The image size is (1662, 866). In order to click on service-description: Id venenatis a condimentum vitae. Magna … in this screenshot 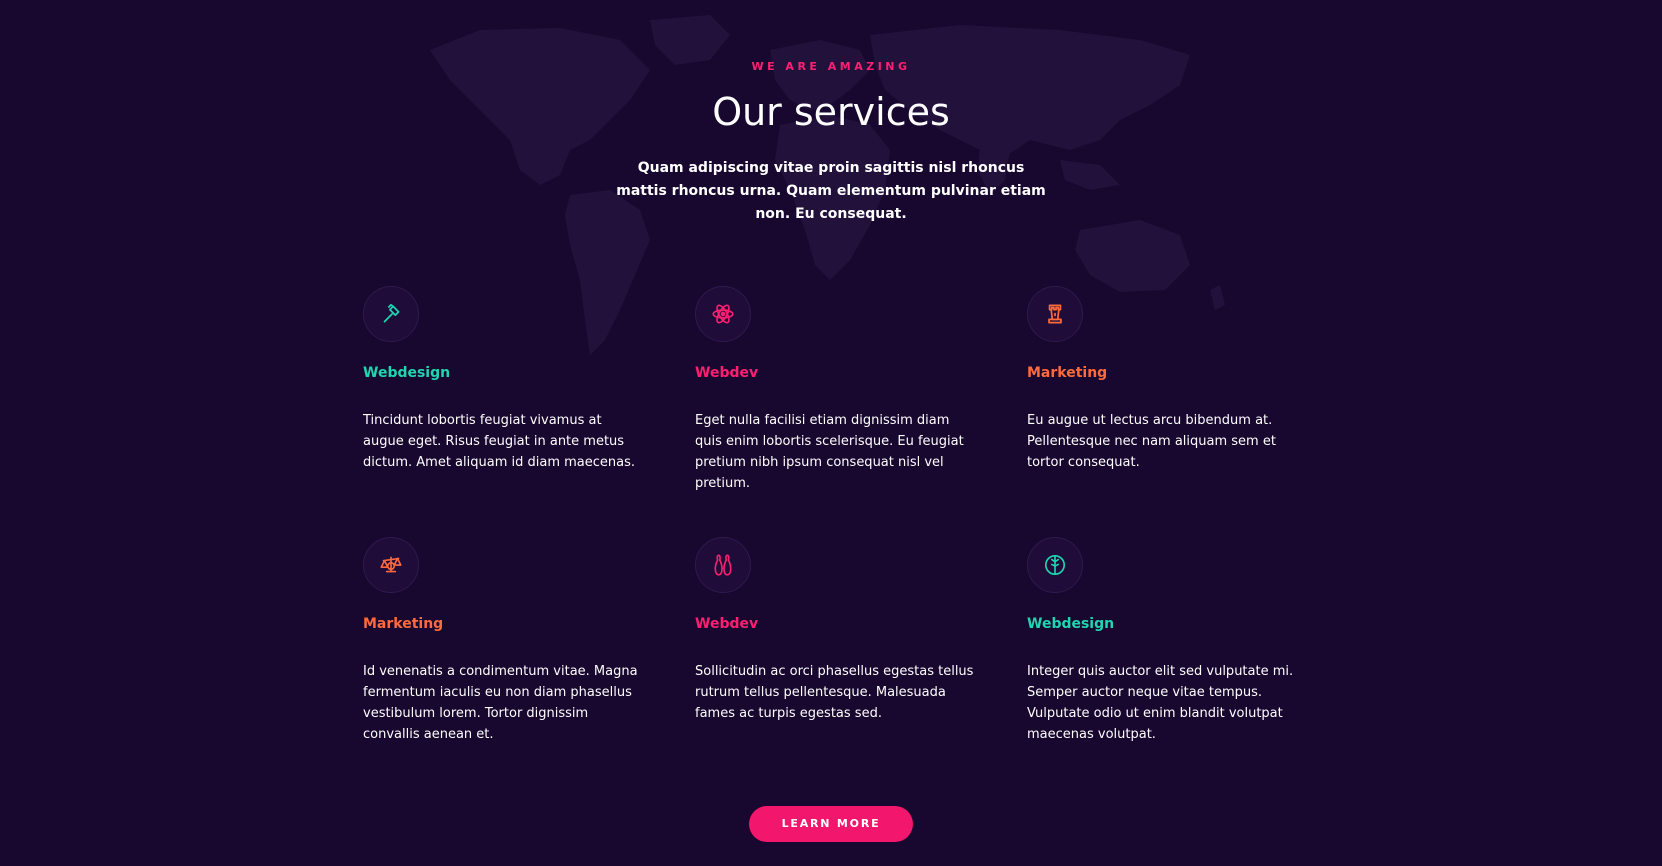, I will do `click(500, 703)`.